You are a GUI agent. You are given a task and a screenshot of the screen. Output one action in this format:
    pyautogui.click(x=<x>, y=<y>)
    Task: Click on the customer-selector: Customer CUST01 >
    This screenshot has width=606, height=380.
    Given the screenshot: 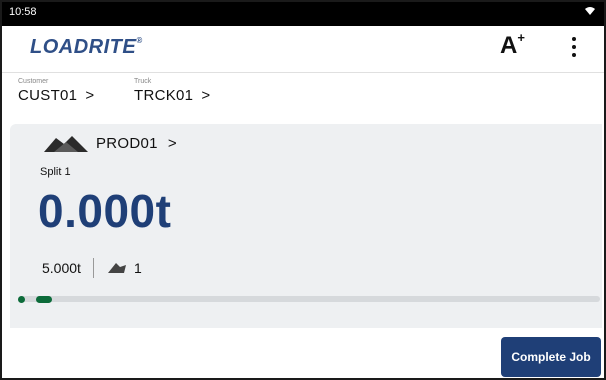 What is the action you would take?
    pyautogui.click(x=56, y=91)
    